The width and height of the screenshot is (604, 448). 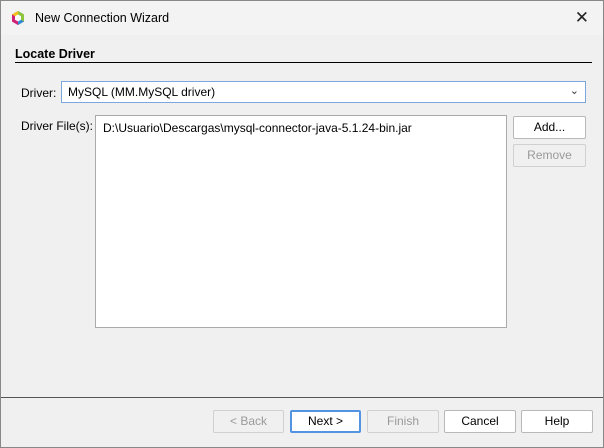 I want to click on driver-label: Driver:, so click(x=39, y=93).